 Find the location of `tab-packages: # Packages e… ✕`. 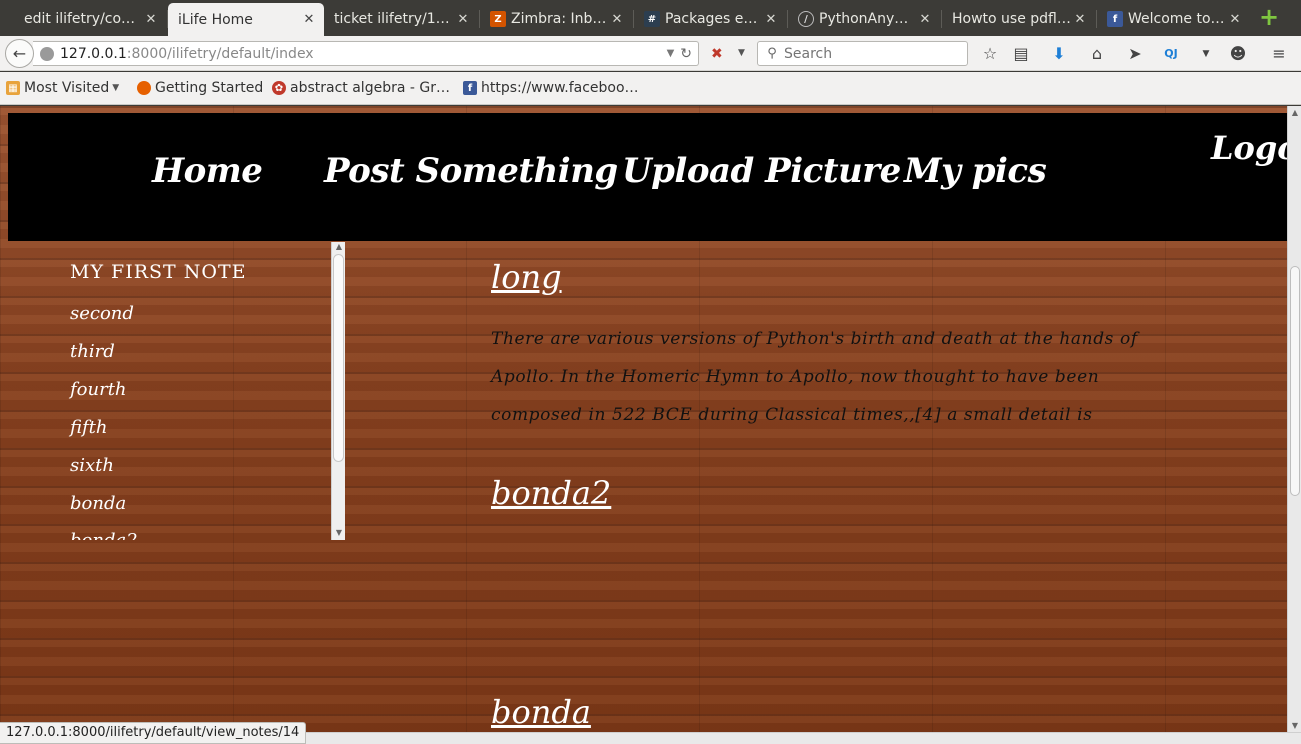

tab-packages: # Packages e… ✕ is located at coordinates (710, 19).